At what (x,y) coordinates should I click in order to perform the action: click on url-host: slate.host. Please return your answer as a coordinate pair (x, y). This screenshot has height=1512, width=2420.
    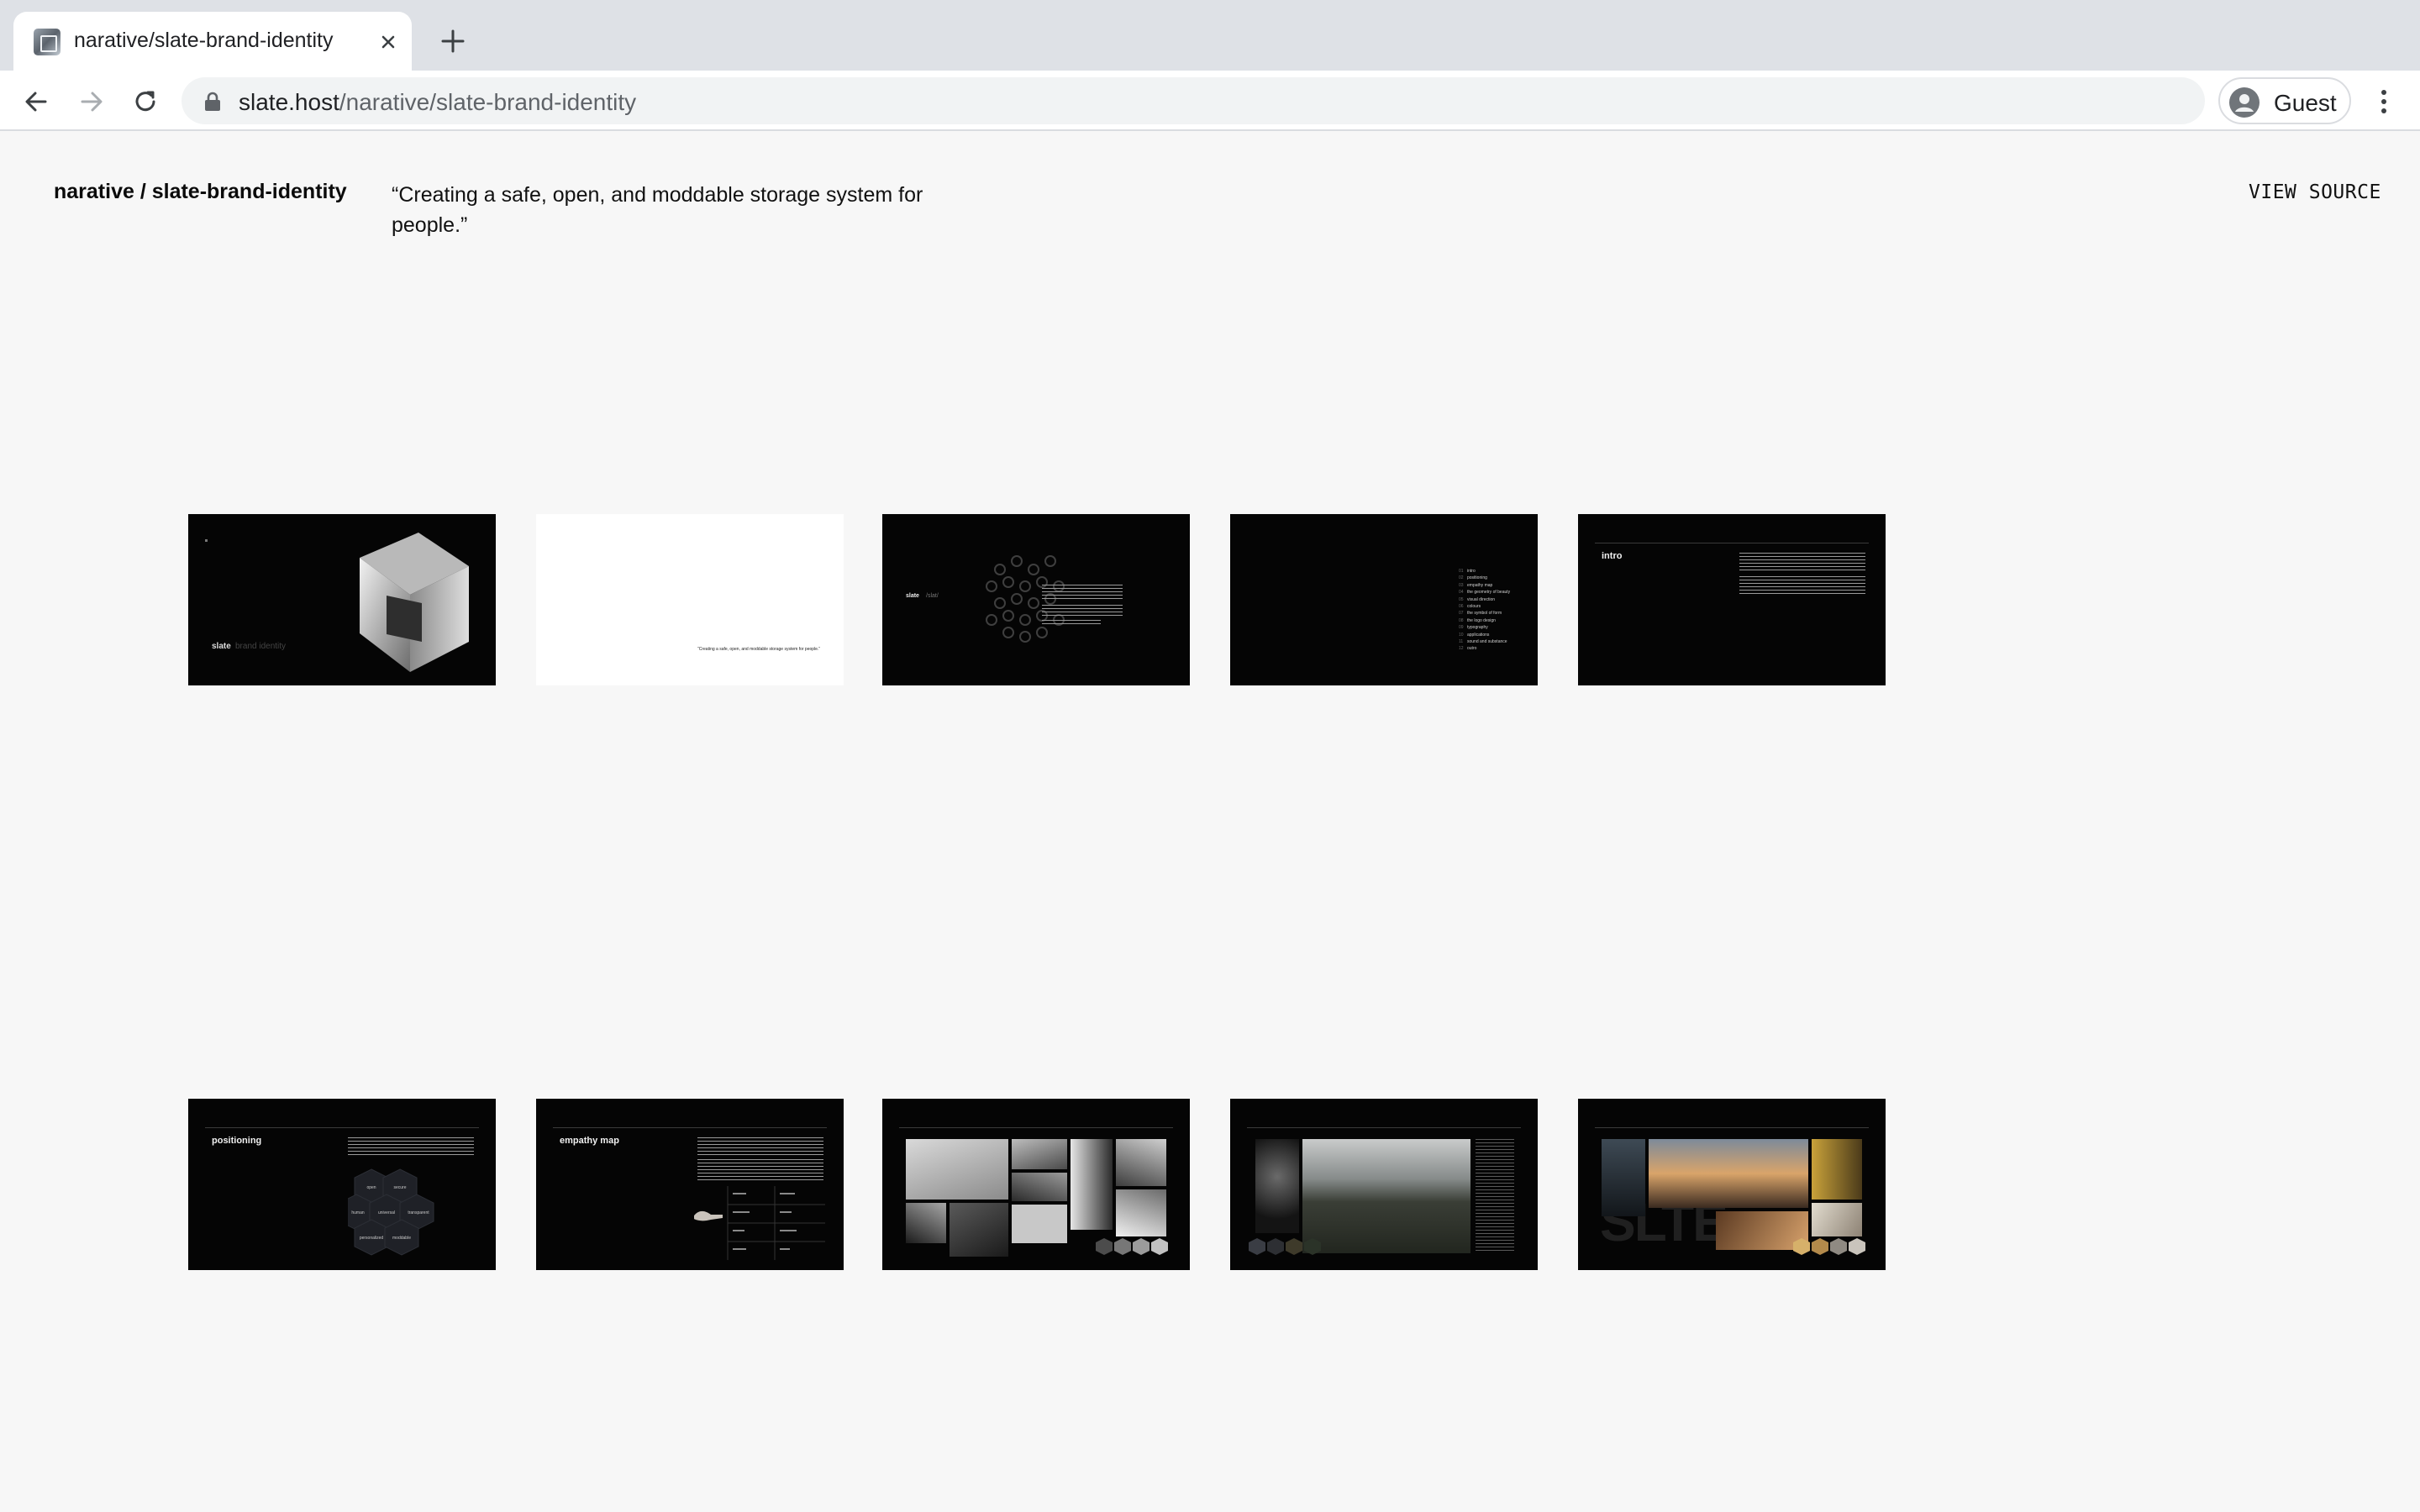
    Looking at the image, I should click on (289, 102).